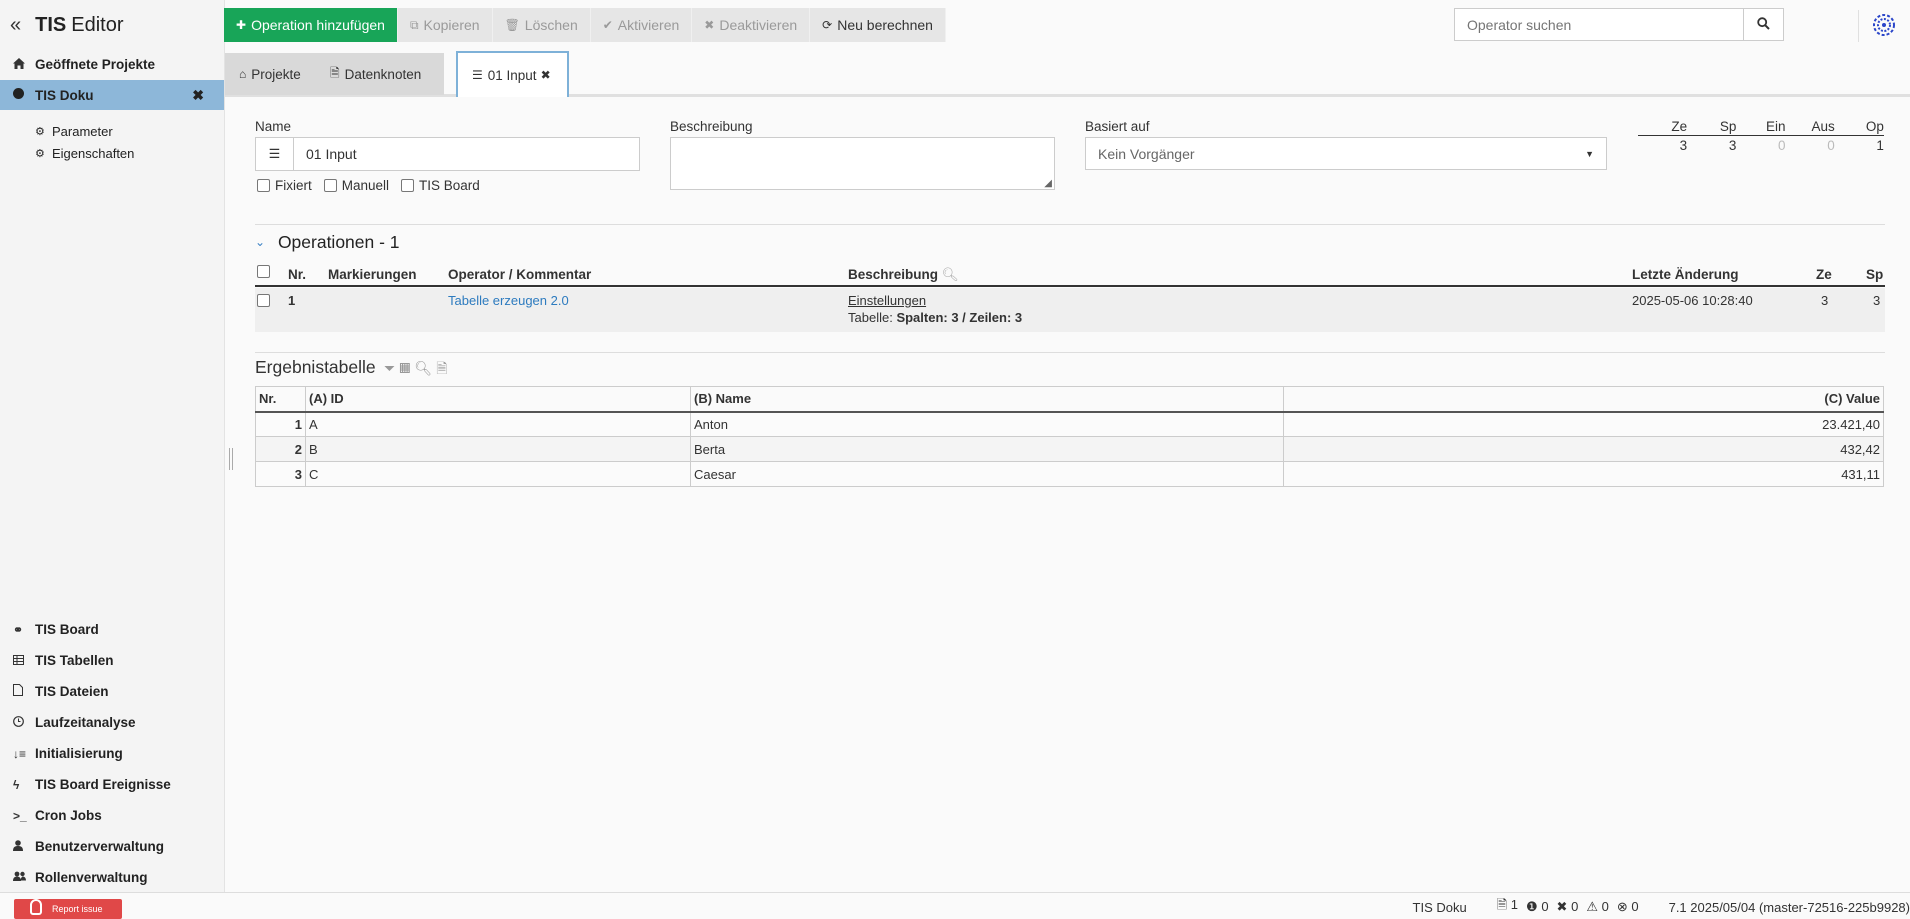 This screenshot has width=1910, height=919. Describe the element at coordinates (1763, 24) in the screenshot. I see `search-button` at that location.